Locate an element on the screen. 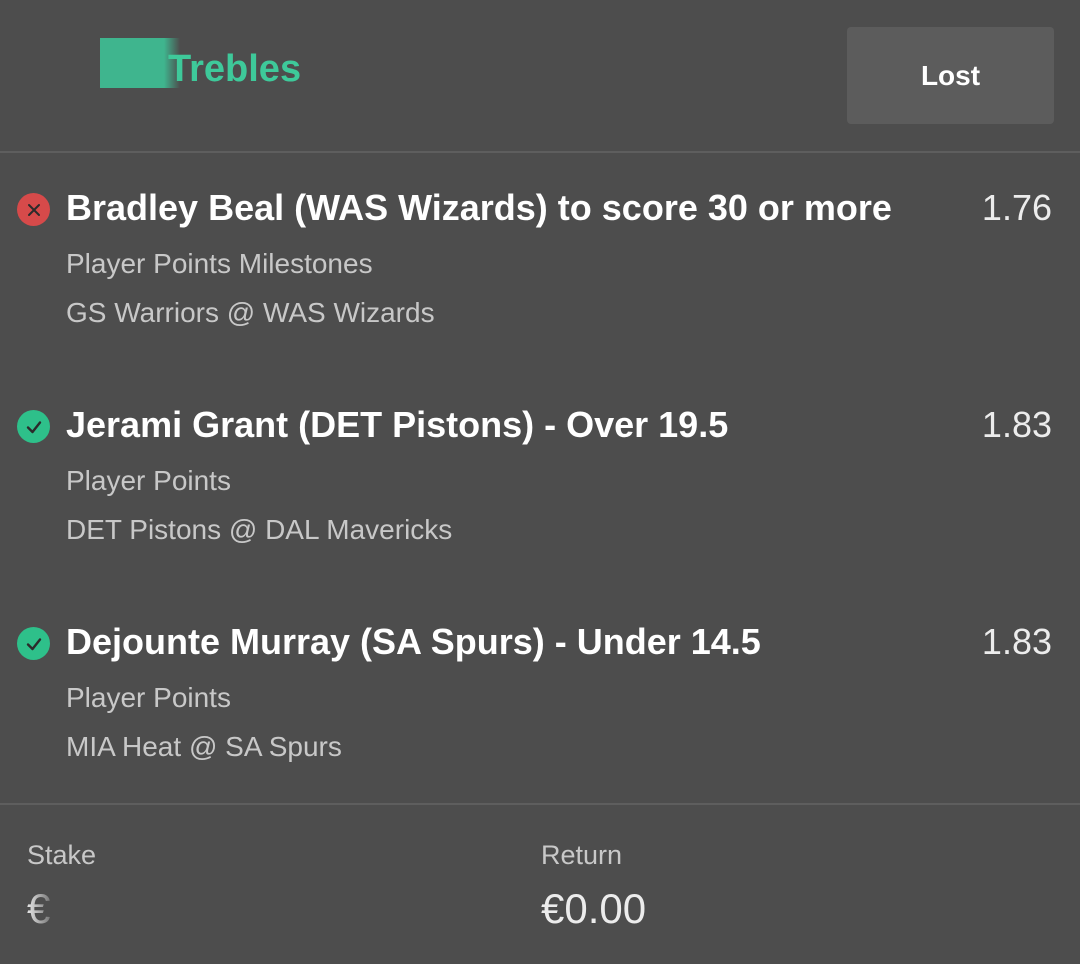  stake-label: Stake is located at coordinates (62, 855).